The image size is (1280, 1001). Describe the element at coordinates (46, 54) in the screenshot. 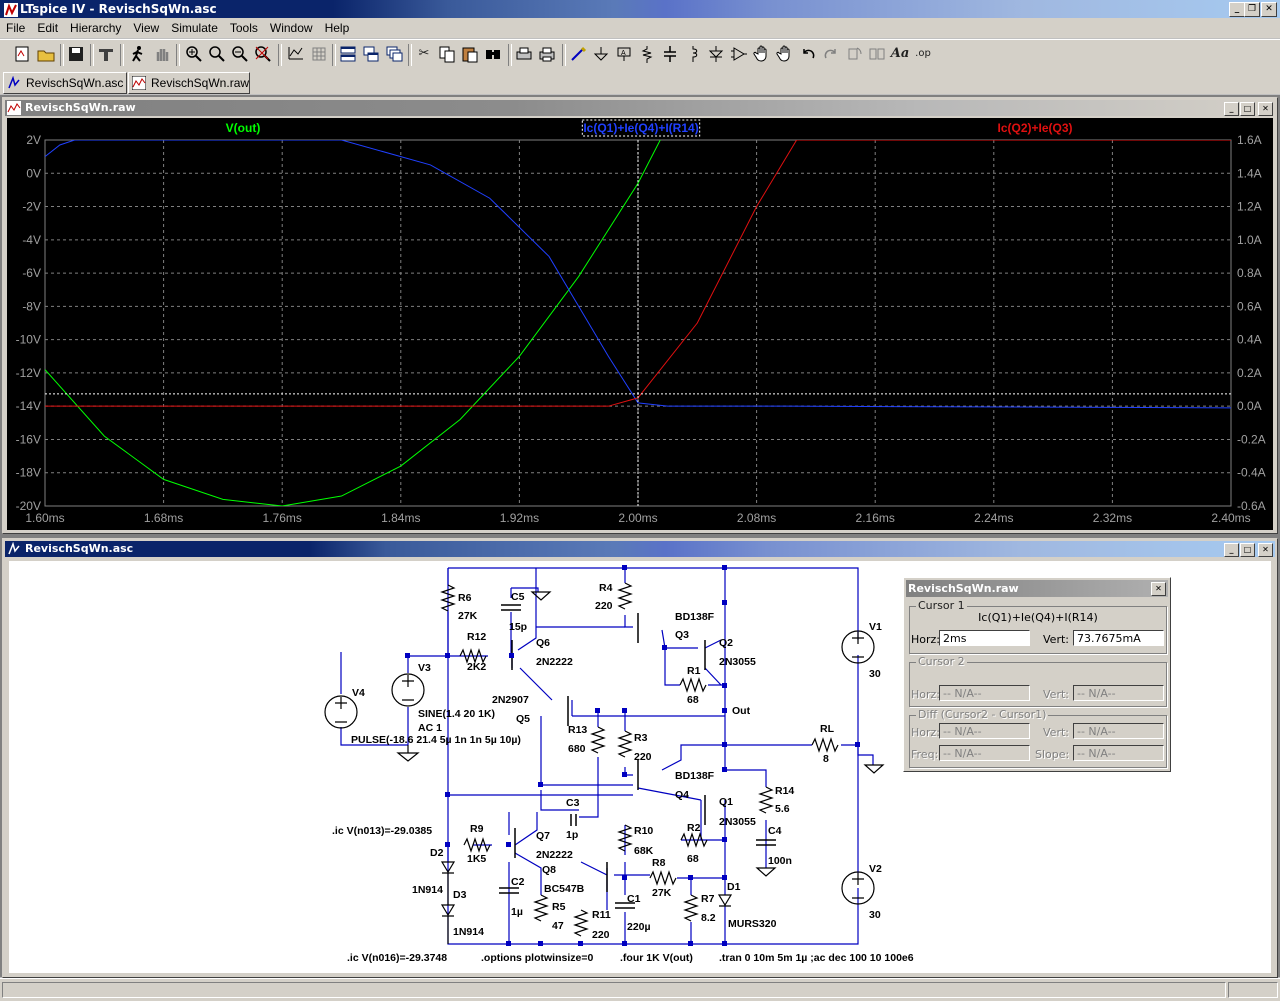

I see `open-icon` at that location.